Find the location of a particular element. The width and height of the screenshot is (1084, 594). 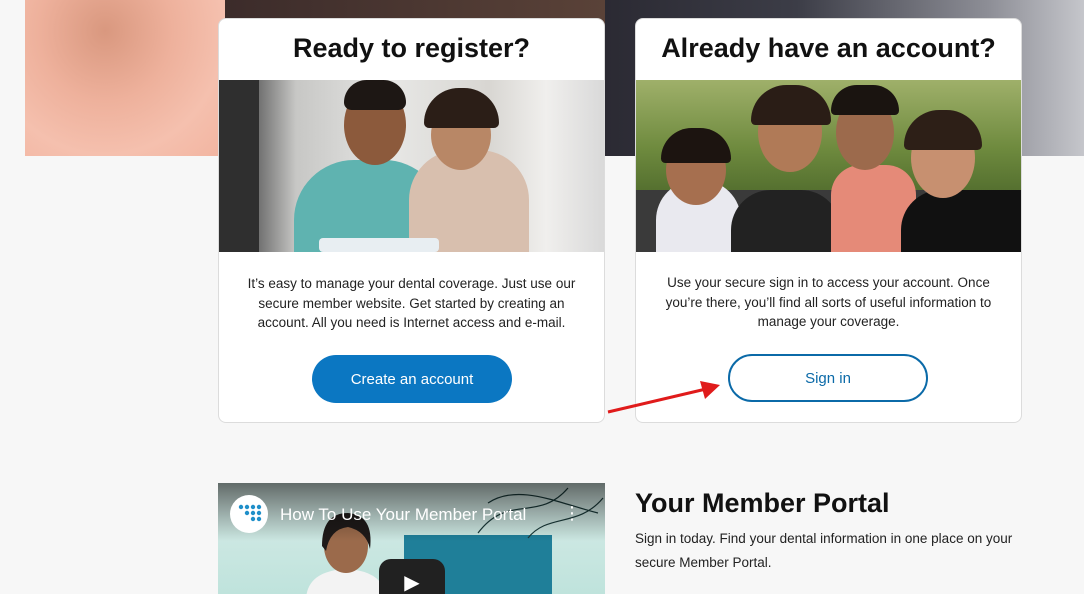

portal-title: Your Member Portal is located at coordinates (762, 503).